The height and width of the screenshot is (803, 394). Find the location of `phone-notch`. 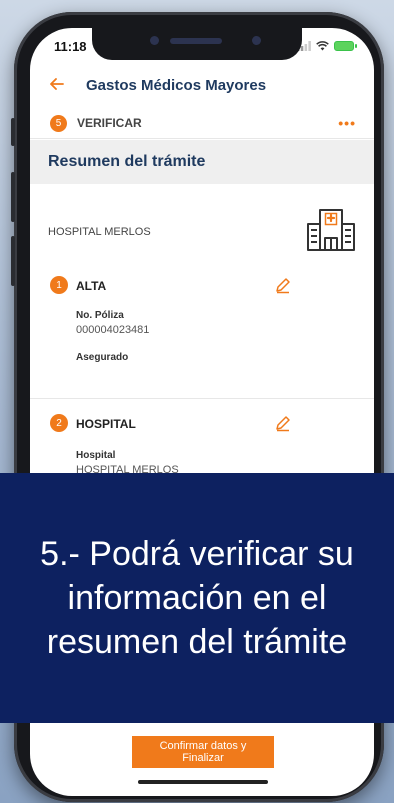

phone-notch is located at coordinates (197, 44).